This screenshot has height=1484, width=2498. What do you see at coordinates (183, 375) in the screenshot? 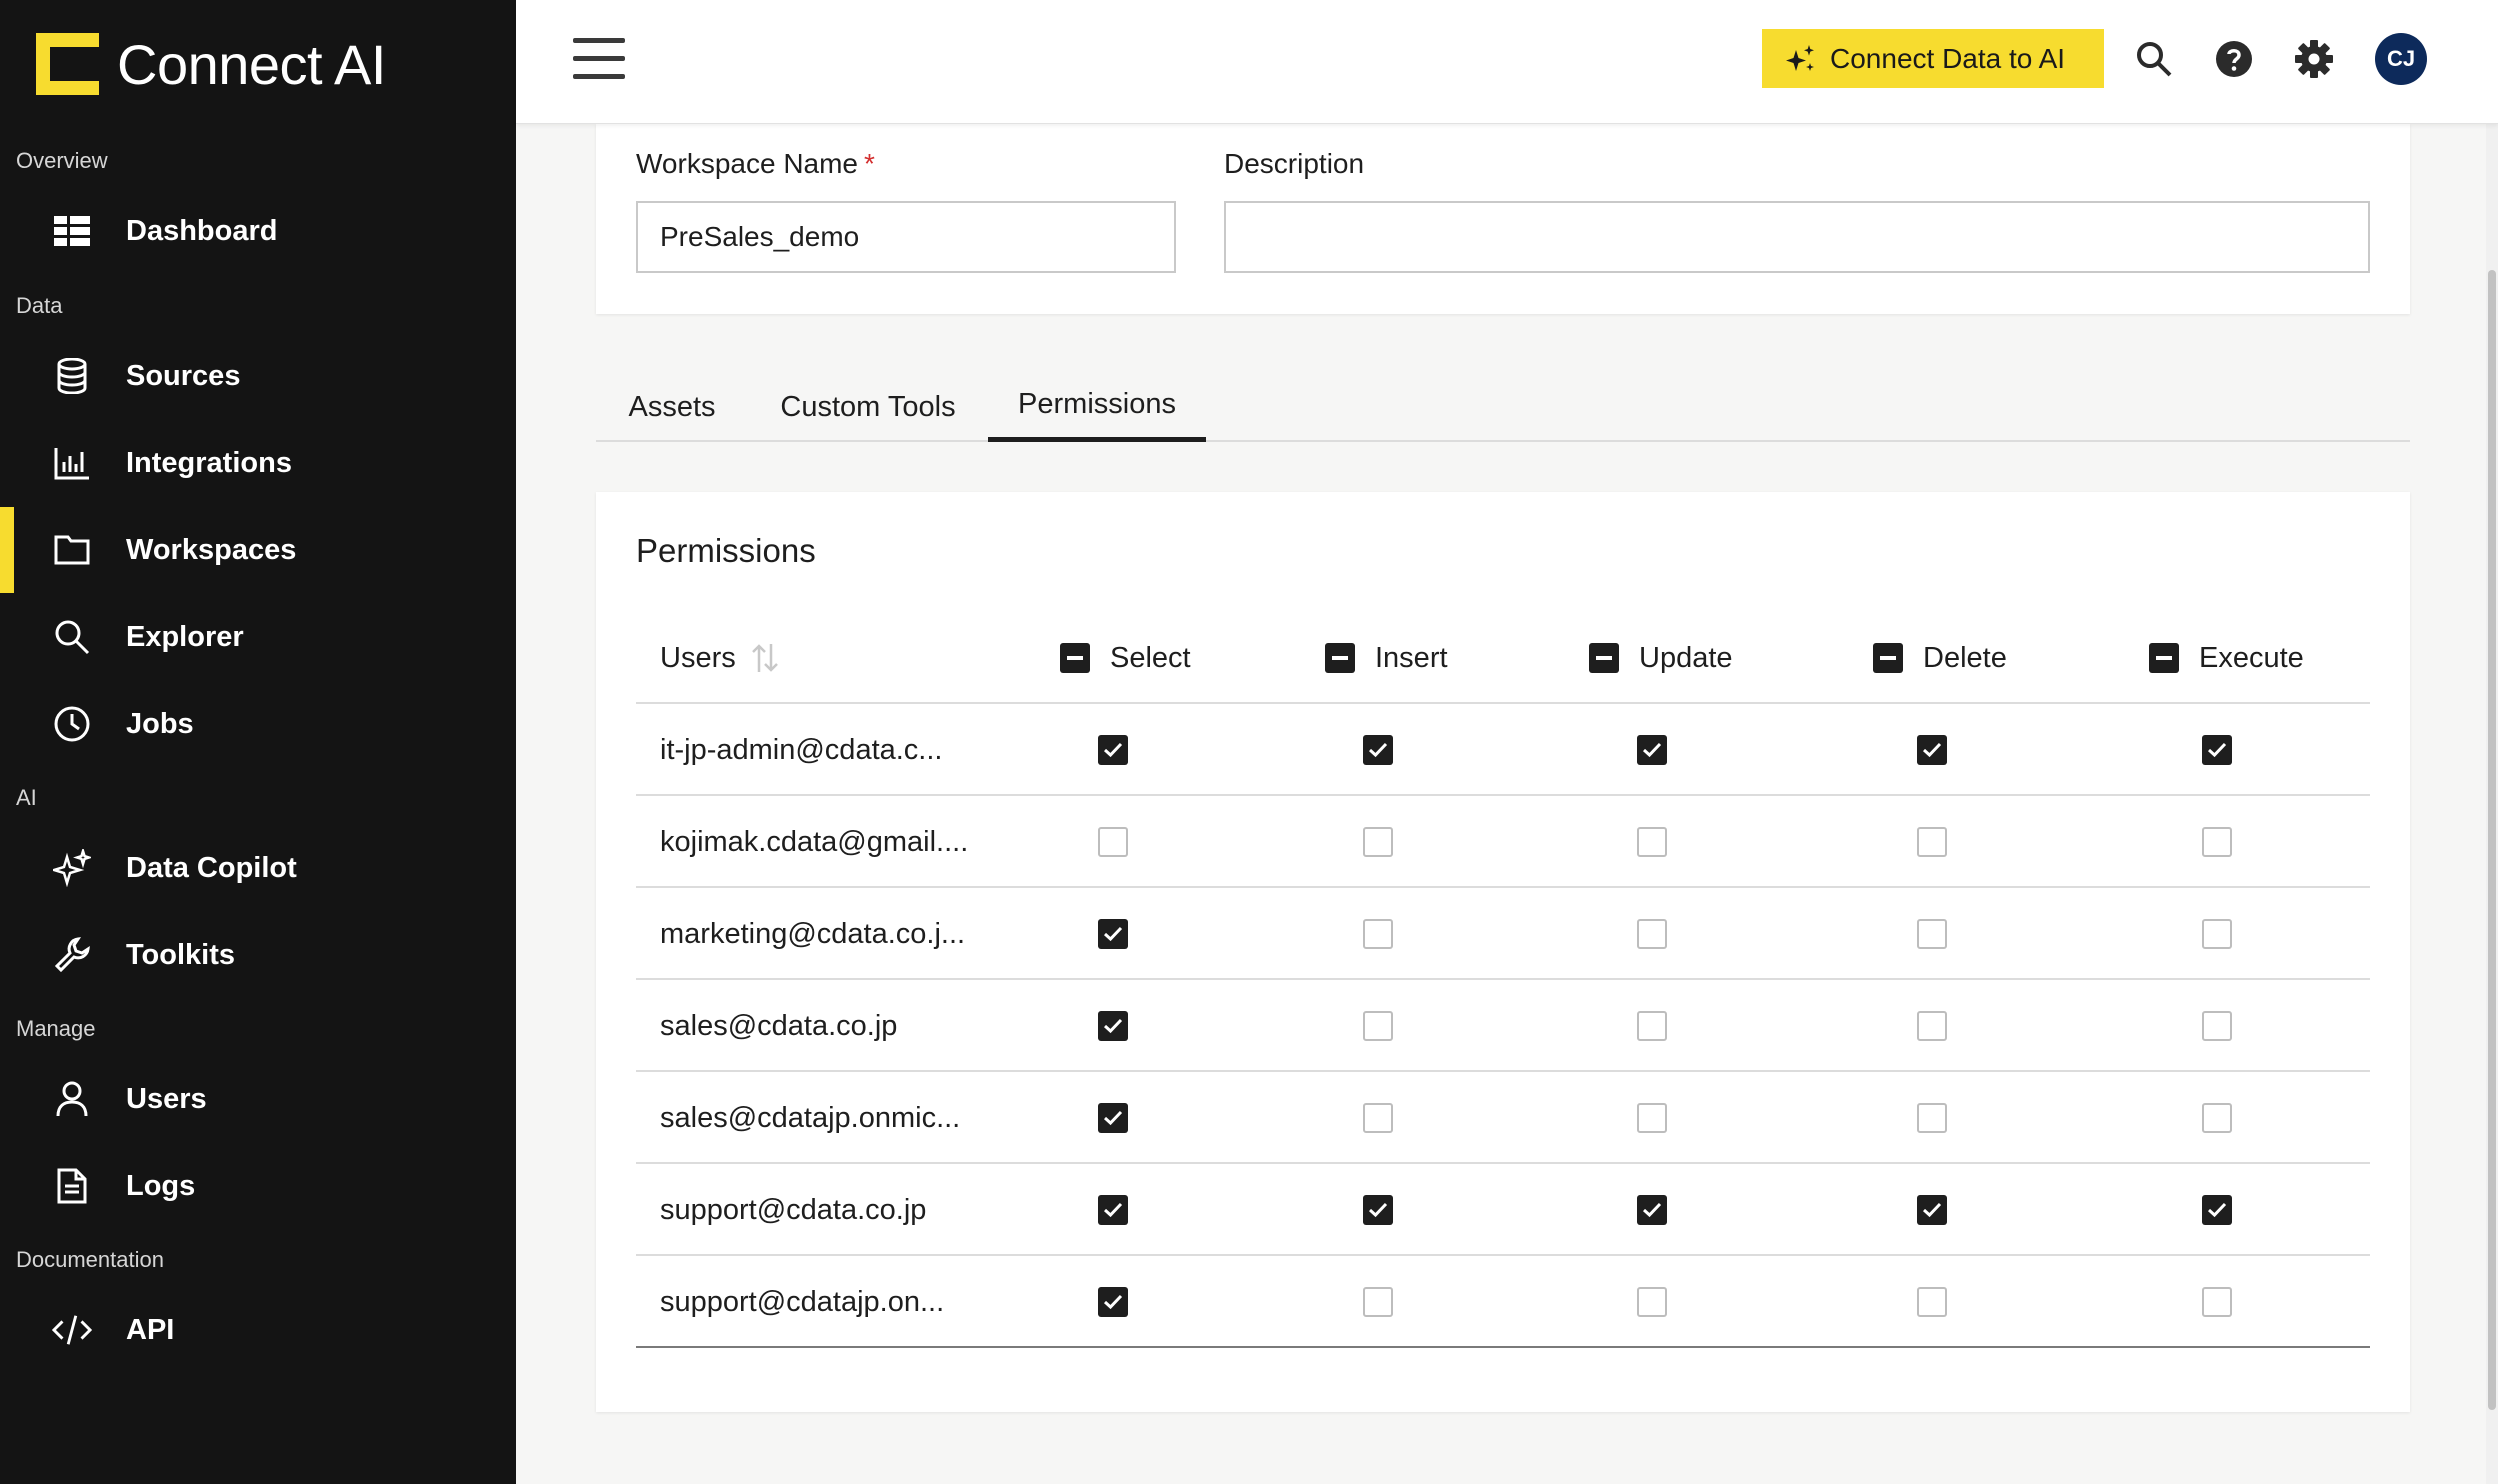
I see `sidebar-item-label: Sources` at bounding box center [183, 375].